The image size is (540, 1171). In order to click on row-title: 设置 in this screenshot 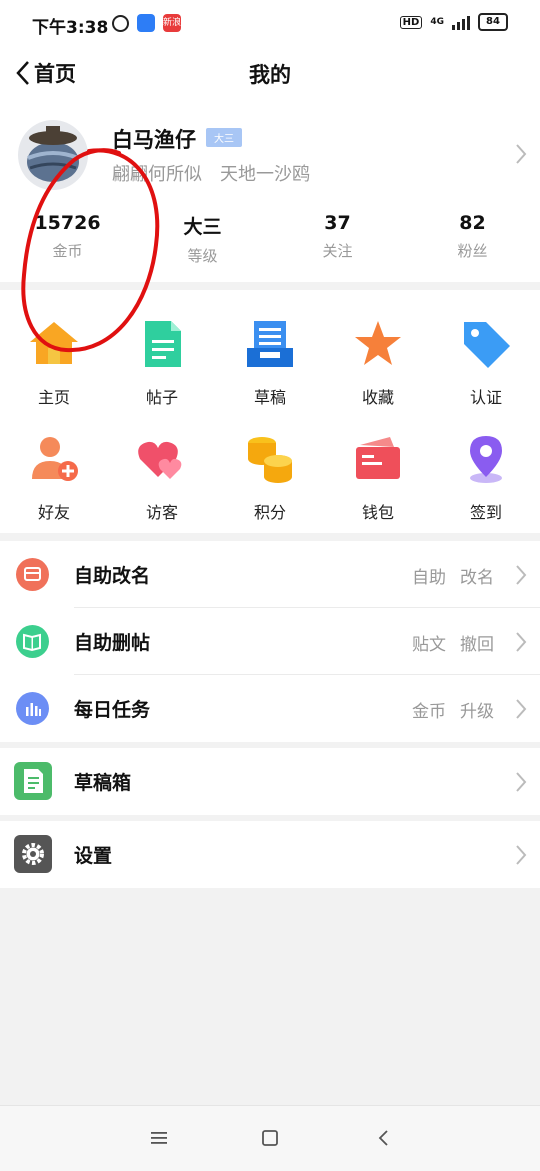, I will do `click(93, 856)`.